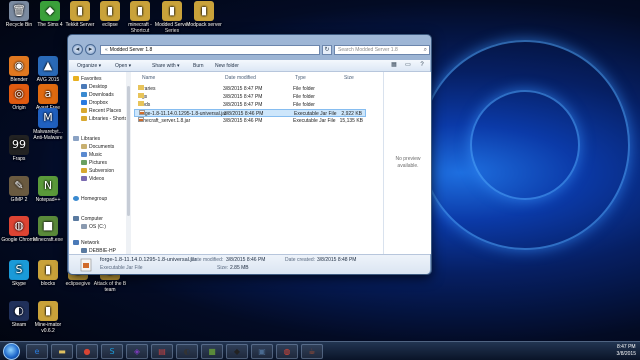 This screenshot has height=360, width=640. Describe the element at coordinates (422, 65) in the screenshot. I see `help-icon: ?` at that location.